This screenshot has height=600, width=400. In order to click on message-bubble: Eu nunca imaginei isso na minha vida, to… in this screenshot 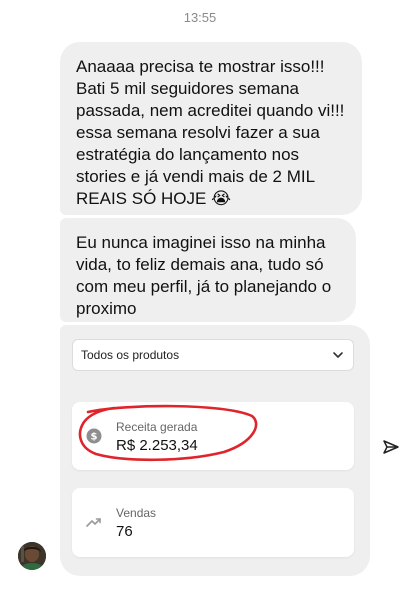, I will do `click(208, 270)`.